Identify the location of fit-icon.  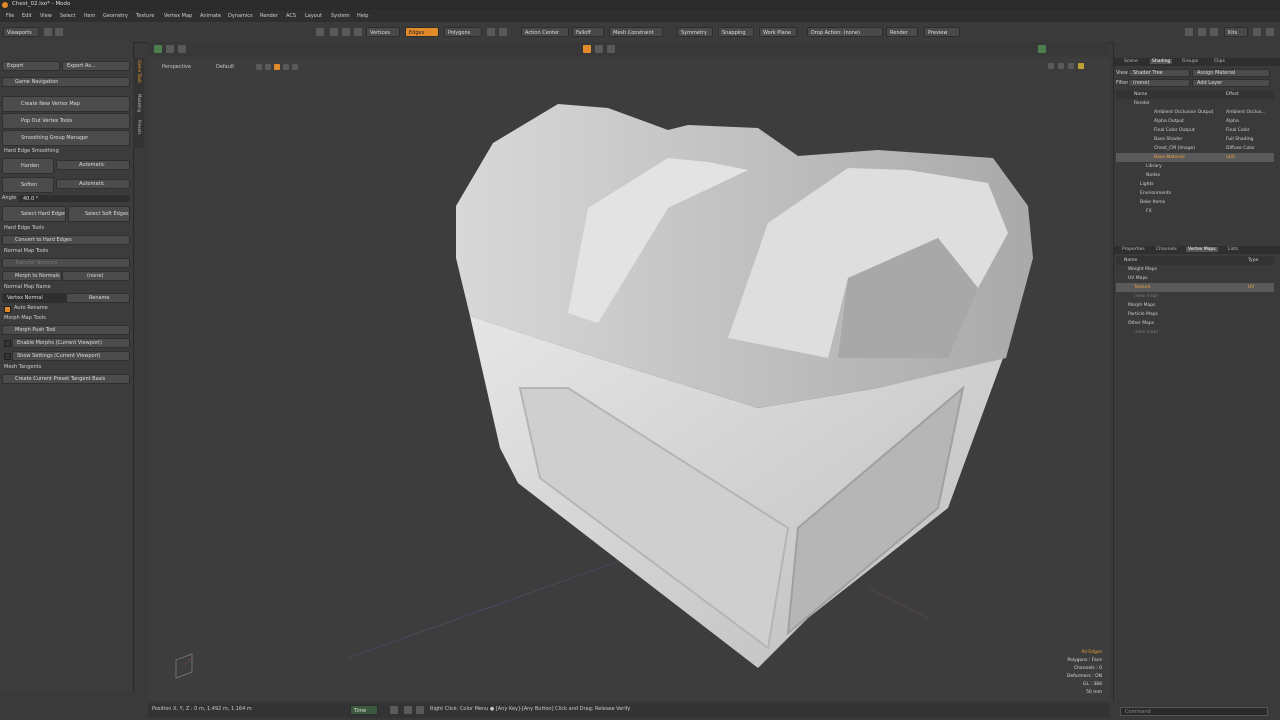
(611, 49).